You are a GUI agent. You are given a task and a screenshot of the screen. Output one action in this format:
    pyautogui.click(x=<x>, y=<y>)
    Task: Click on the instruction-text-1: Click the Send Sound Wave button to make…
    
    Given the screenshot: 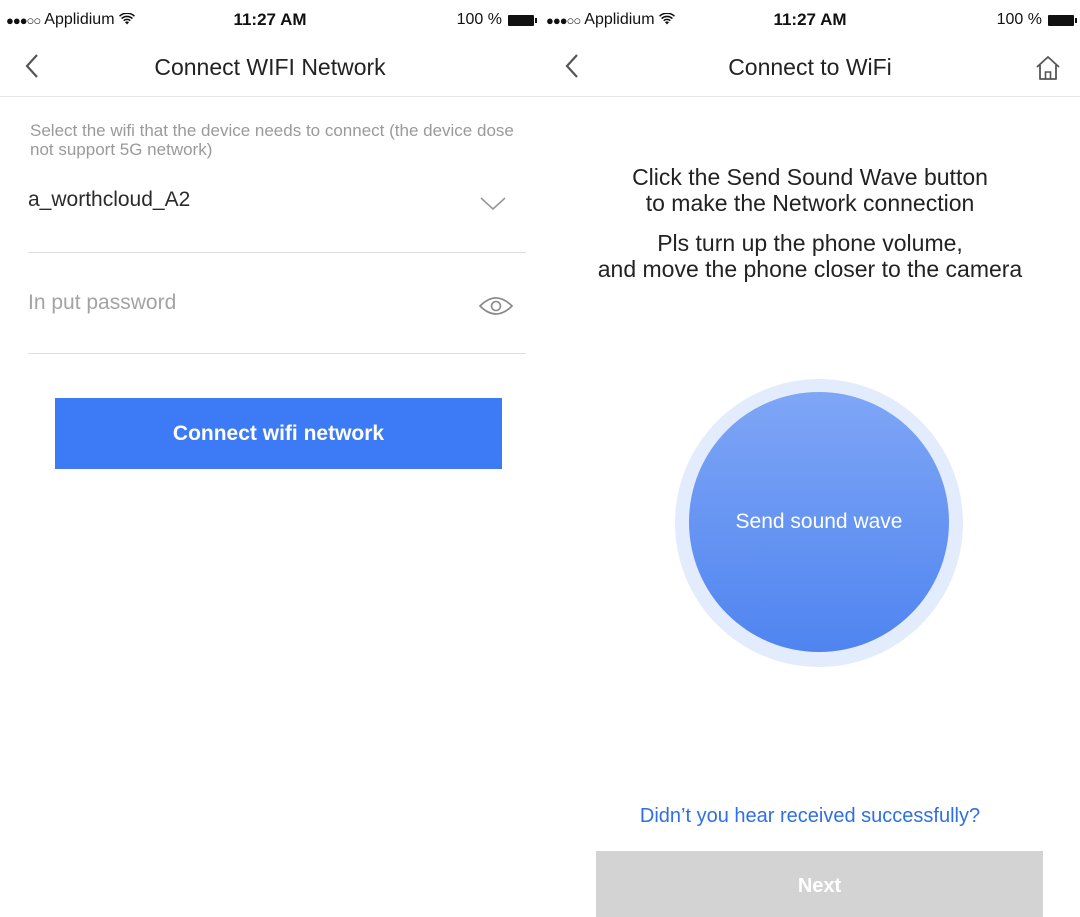 What is the action you would take?
    pyautogui.click(x=810, y=190)
    